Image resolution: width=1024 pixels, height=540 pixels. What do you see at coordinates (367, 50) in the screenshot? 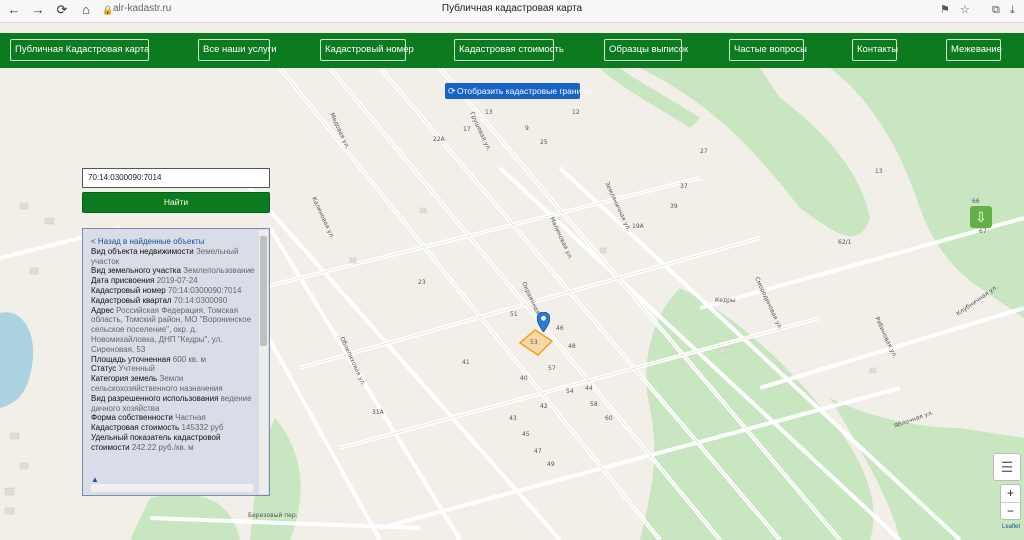
I see `menu-cadastral-number: Кадастровый номер` at bounding box center [367, 50].